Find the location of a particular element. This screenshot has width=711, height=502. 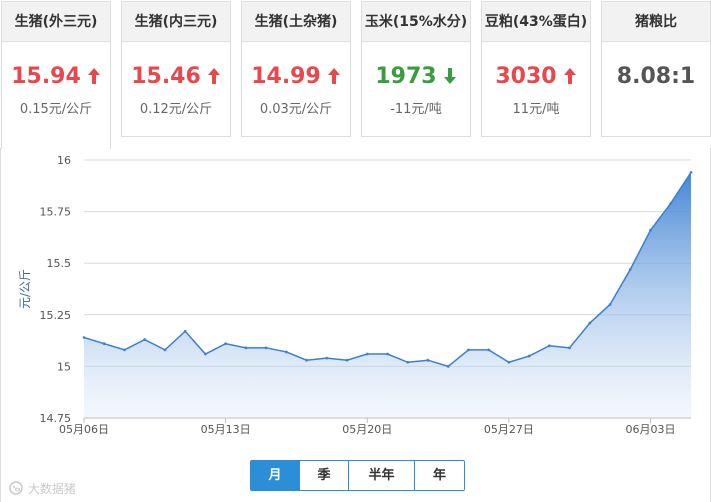

price-card-1: 生猪(内三元) 15.46 0.12元/公斤 is located at coordinates (176, 69).